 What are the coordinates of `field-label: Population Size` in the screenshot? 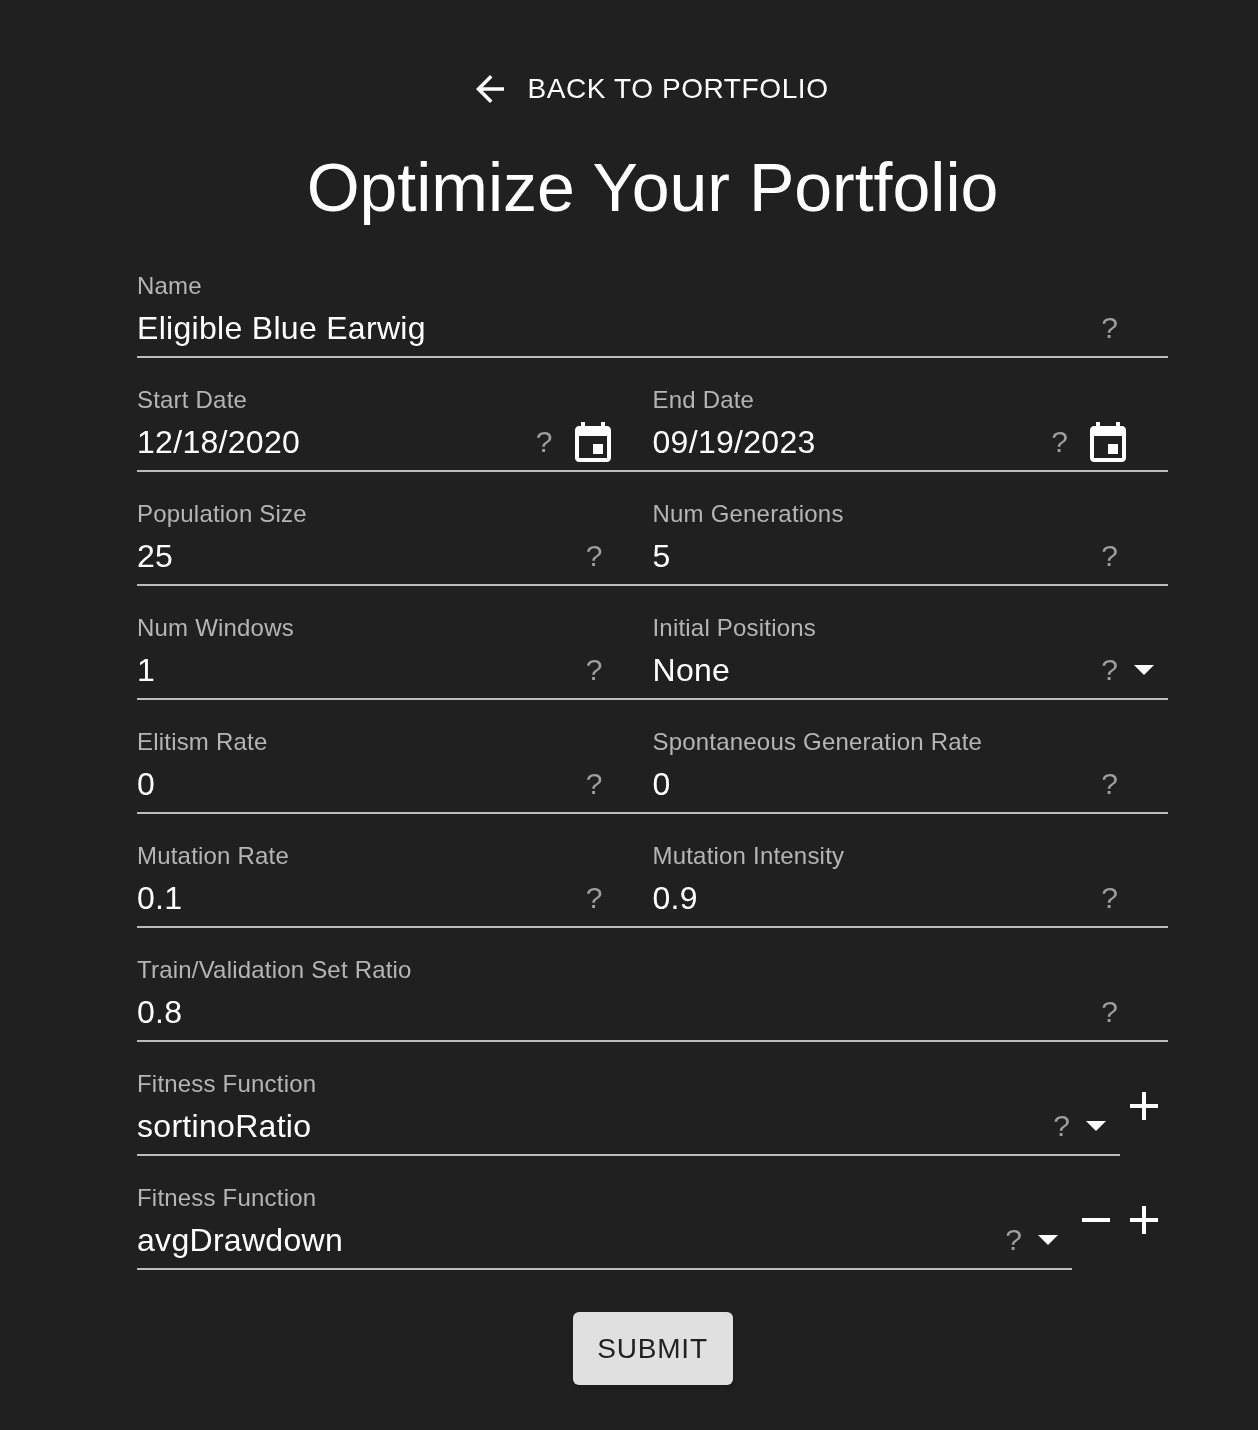 It's located at (222, 514).